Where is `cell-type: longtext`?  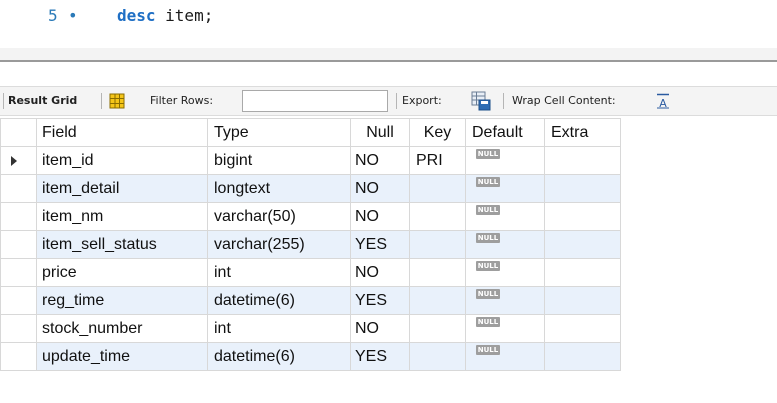 cell-type: longtext is located at coordinates (279, 188).